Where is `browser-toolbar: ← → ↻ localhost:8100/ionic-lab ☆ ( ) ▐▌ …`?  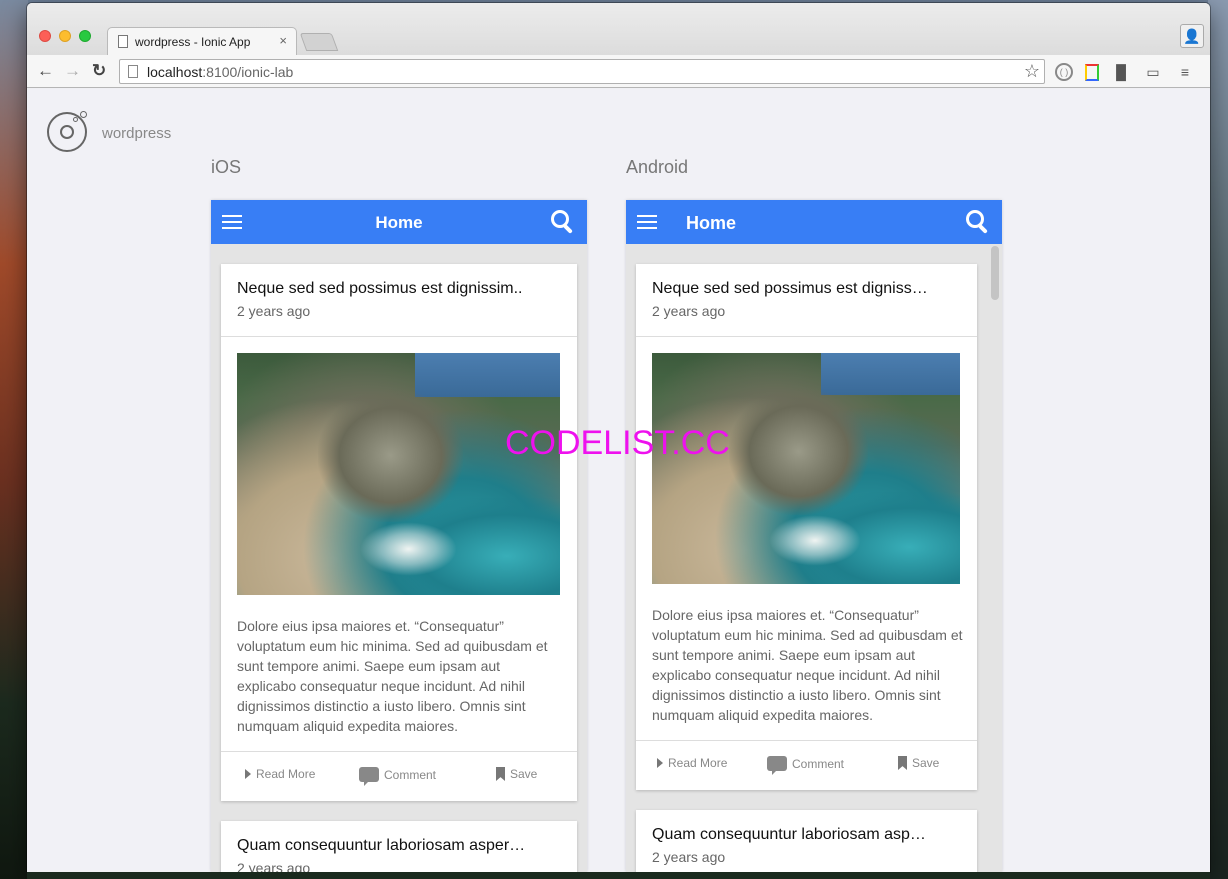
browser-toolbar: ← → ↻ localhost:8100/ionic-lab ☆ ( ) ▐▌ … is located at coordinates (618, 71).